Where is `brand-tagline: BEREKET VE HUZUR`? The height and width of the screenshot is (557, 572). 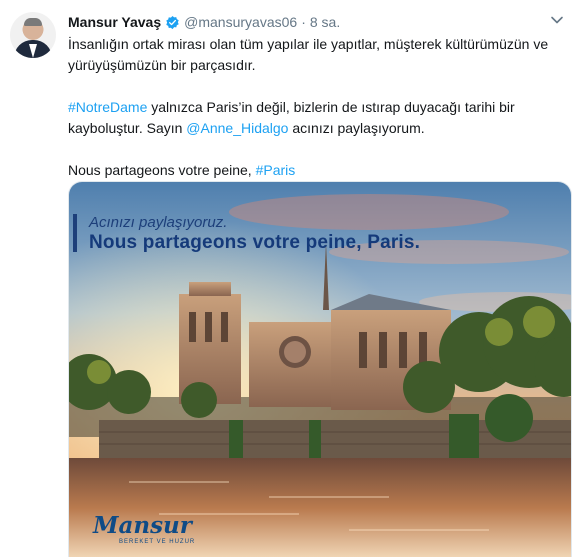 brand-tagline: BEREKET VE HUZUR is located at coordinates (157, 542).